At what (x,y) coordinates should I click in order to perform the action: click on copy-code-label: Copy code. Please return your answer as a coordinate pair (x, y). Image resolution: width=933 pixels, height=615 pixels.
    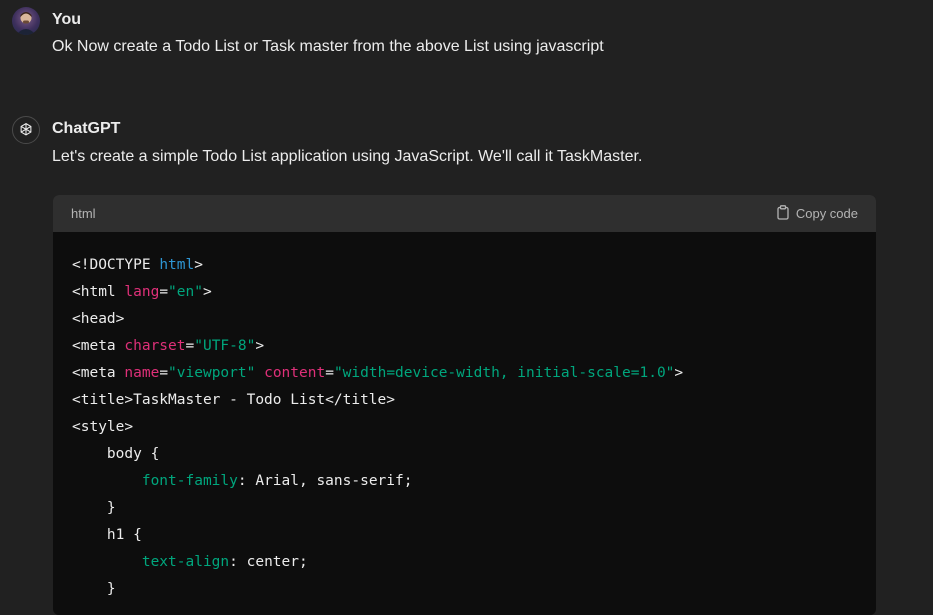
    Looking at the image, I should click on (826, 213).